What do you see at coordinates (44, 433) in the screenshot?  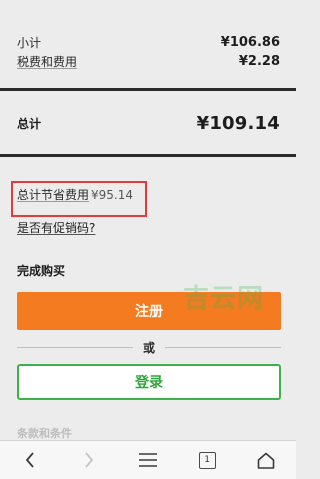 I see `terms-link: 条款和条件` at bounding box center [44, 433].